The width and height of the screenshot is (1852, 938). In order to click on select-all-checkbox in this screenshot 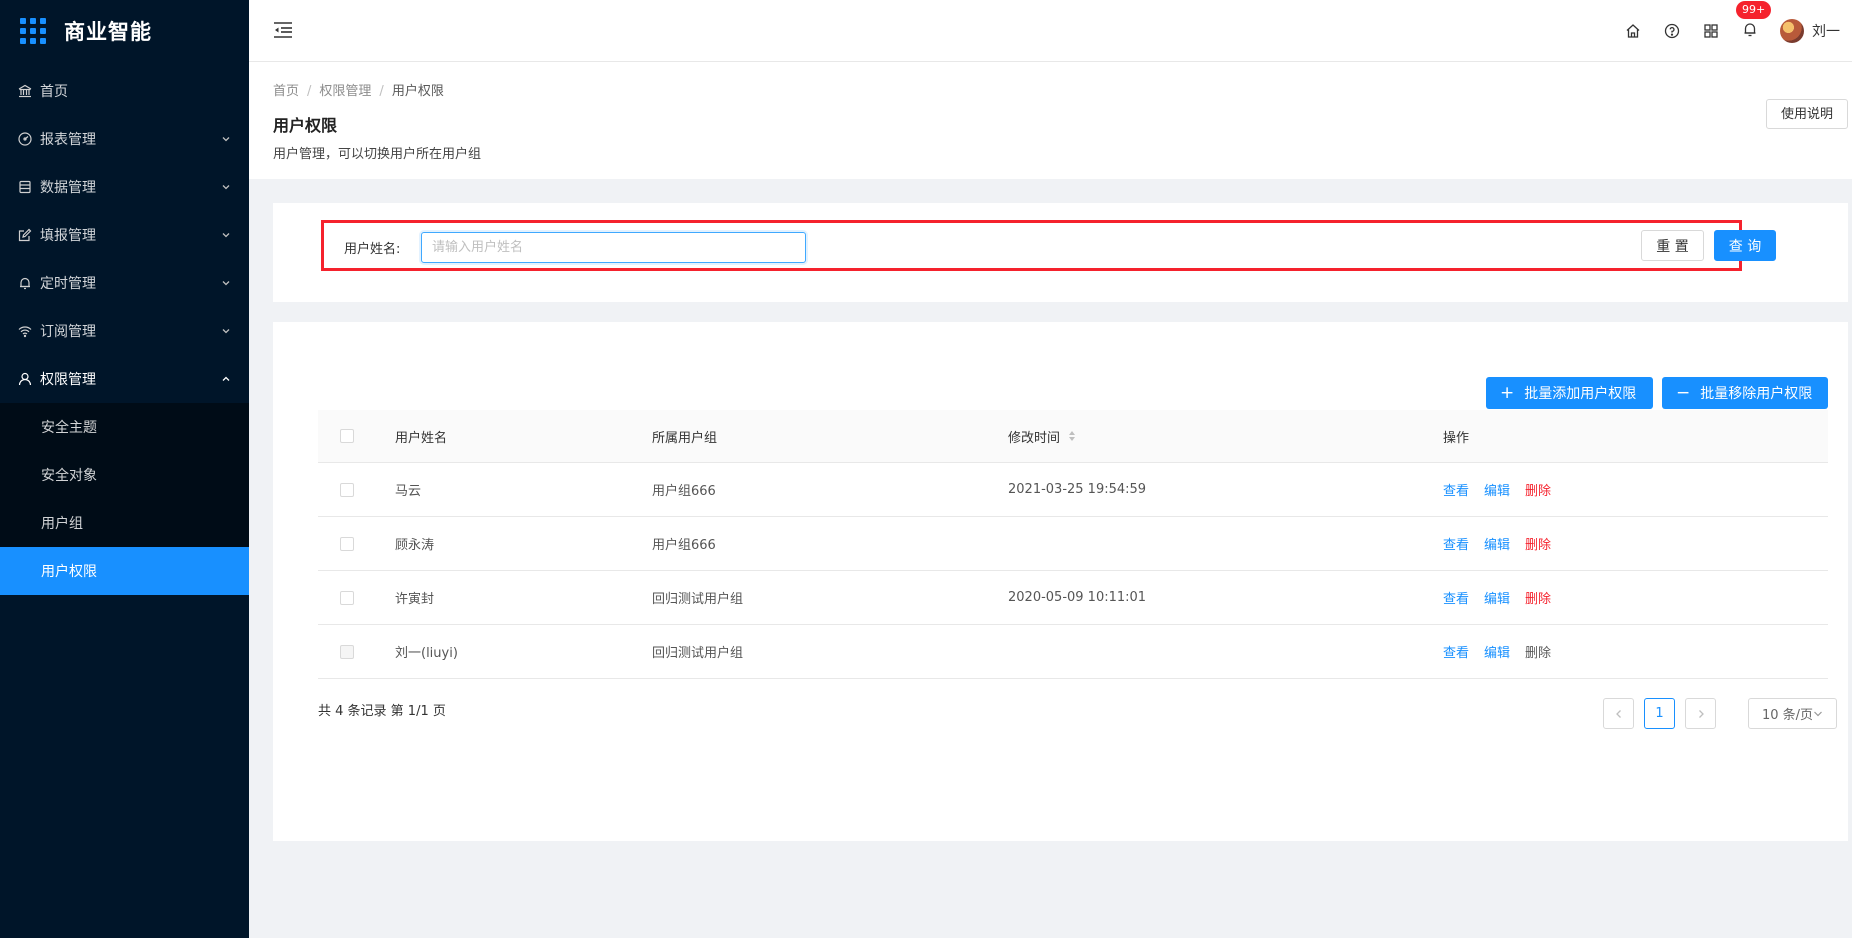, I will do `click(347, 436)`.